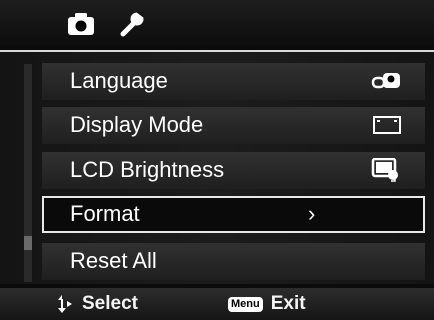 Image resolution: width=434 pixels, height=320 pixels. I want to click on menu-item-reset-all: Reset All, so click(233, 261).